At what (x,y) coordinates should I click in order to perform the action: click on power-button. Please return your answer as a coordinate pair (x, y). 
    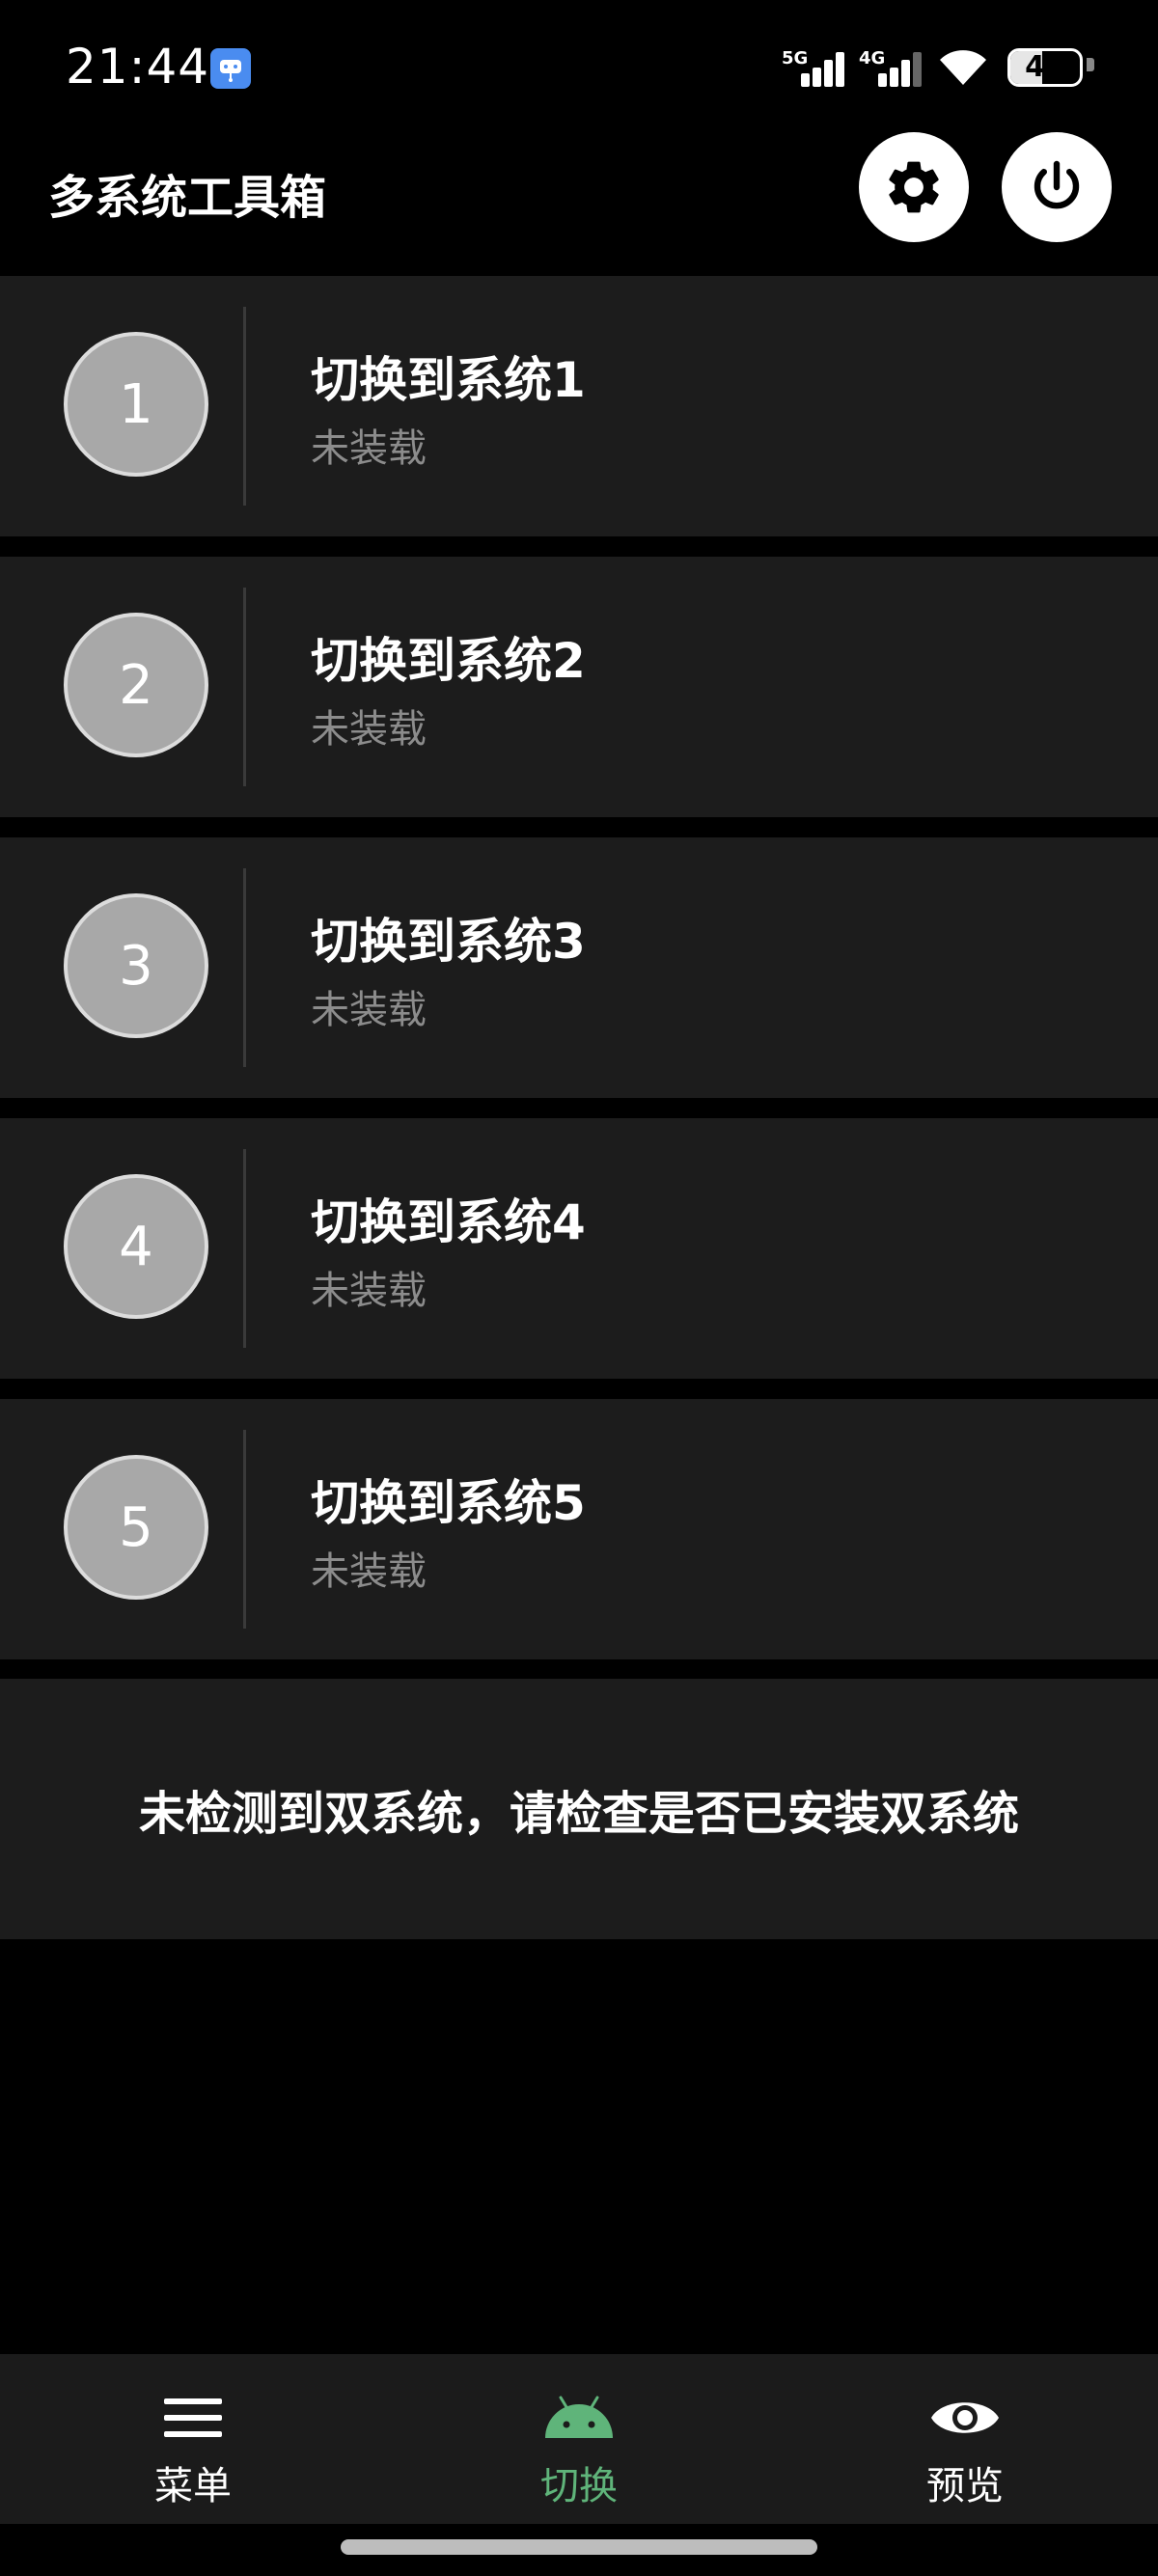
    Looking at the image, I should click on (1057, 187).